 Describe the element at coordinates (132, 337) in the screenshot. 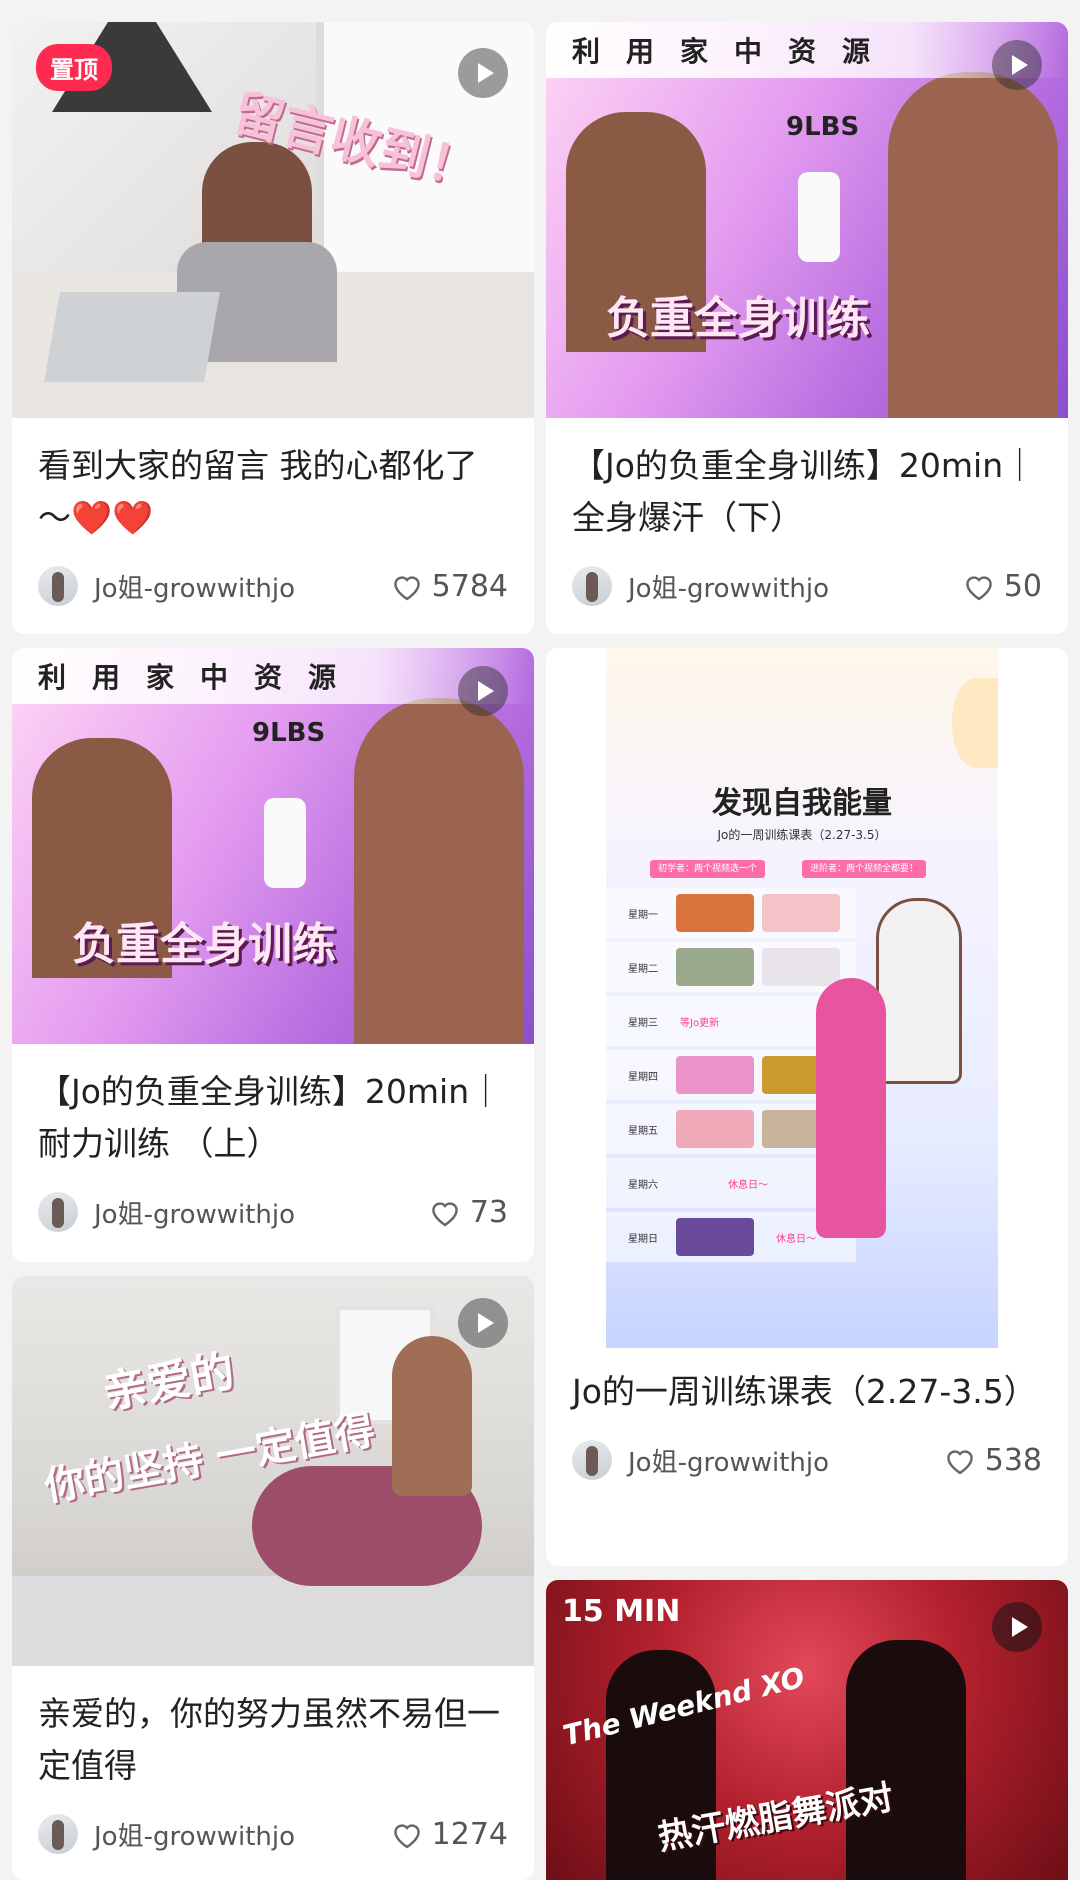

I see `laptop` at that location.